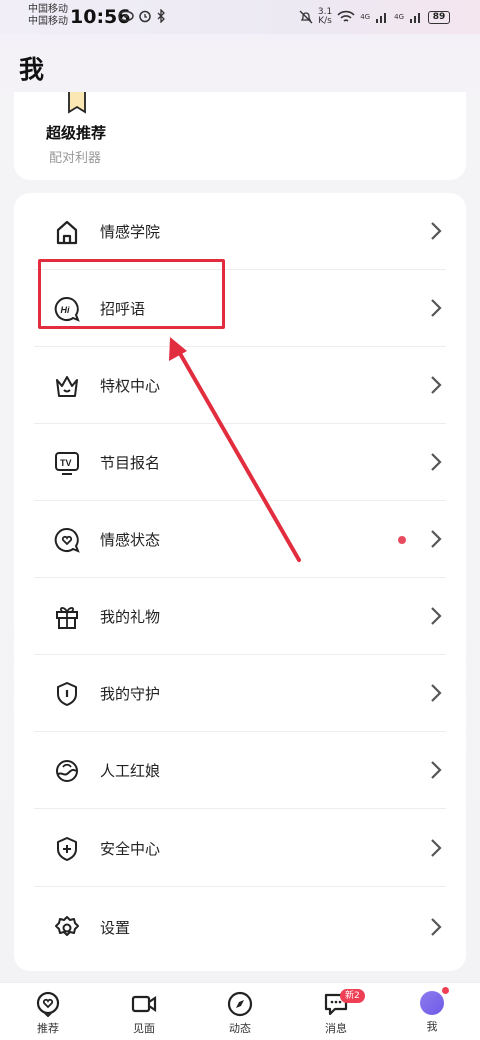 The image size is (480, 1040). I want to click on menu-label: 我的礼物, so click(130, 617).